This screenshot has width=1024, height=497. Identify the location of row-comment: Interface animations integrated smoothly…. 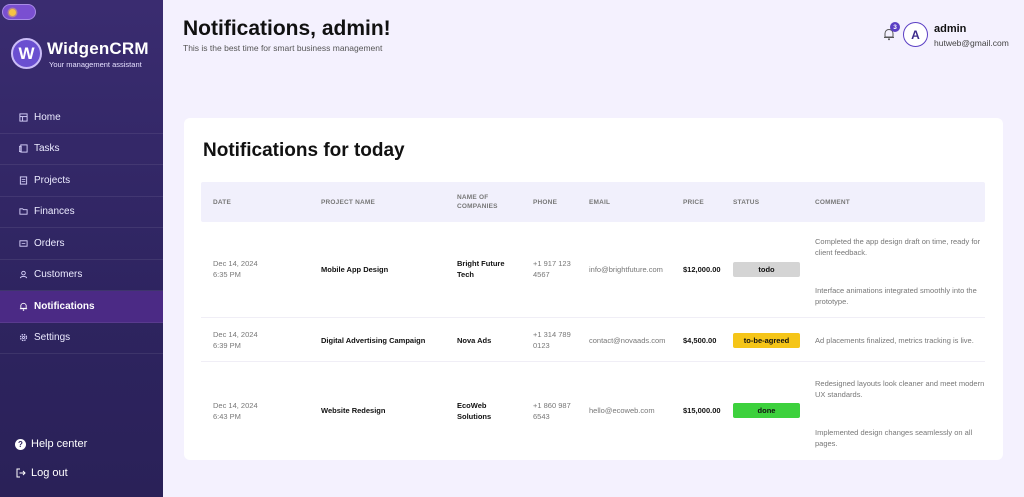
(896, 296).